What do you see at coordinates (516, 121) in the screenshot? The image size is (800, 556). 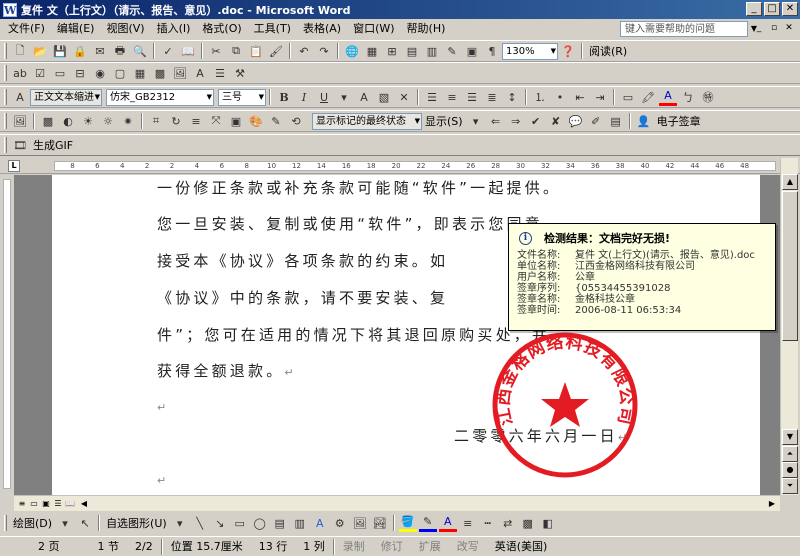 I see `next-change-icon: ⇒` at bounding box center [516, 121].